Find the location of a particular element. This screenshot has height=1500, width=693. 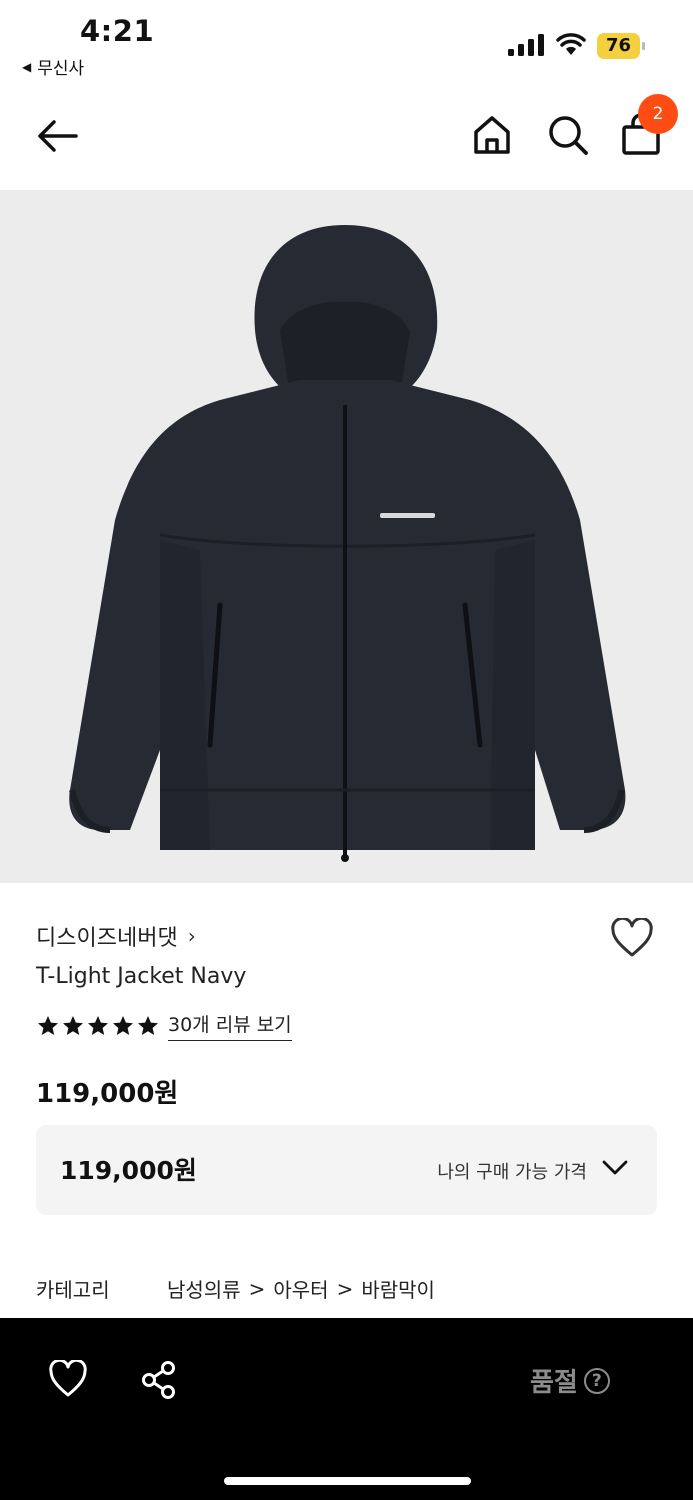

status-bar: 4:21 ◀ 무신사 76 is located at coordinates (346, 46).